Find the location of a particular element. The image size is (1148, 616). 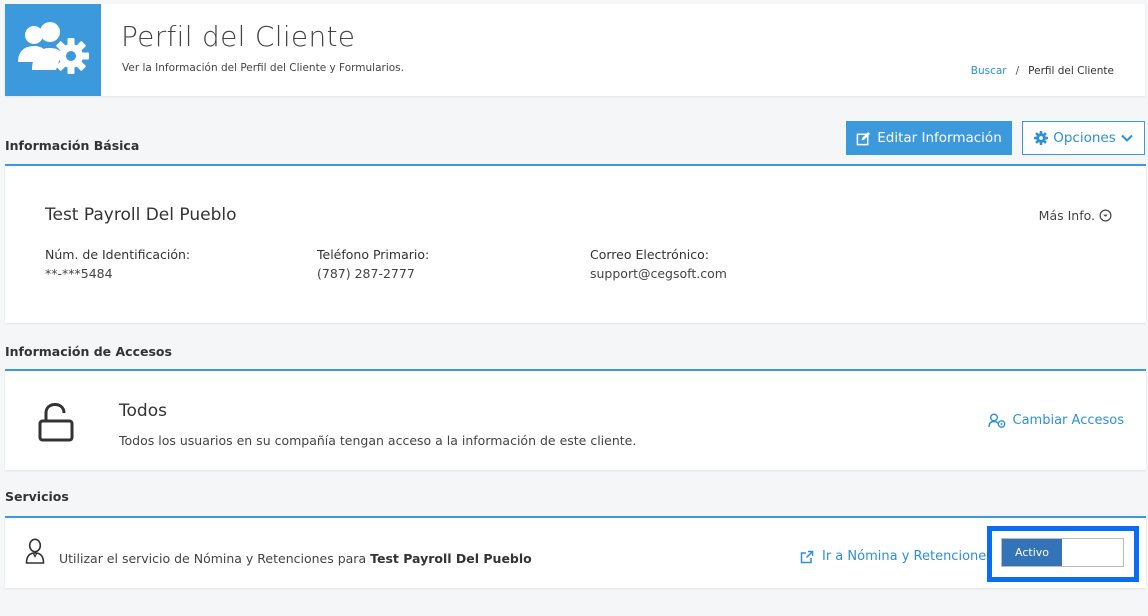

access-info-section-title: Información de Accesos is located at coordinates (88, 351).